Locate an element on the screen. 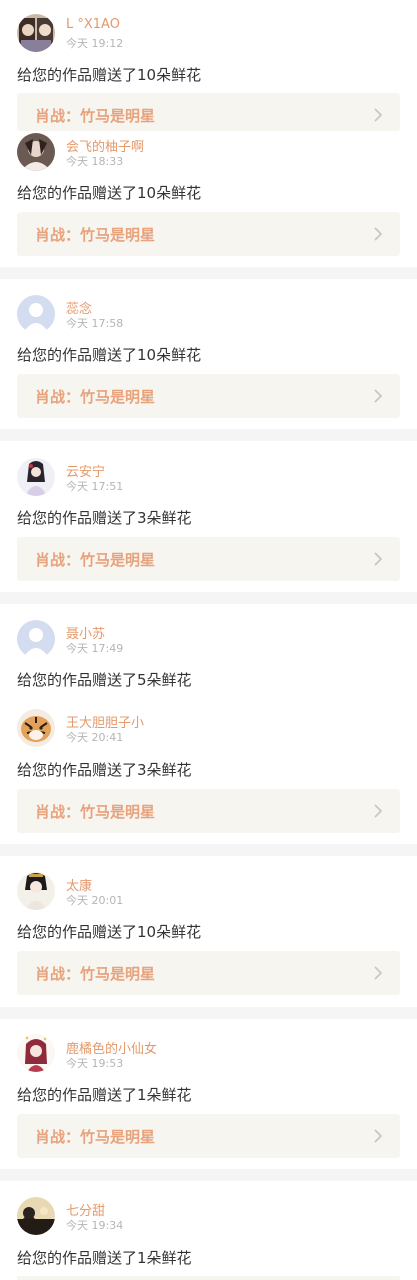  tiger-avatar is located at coordinates (36, 728).